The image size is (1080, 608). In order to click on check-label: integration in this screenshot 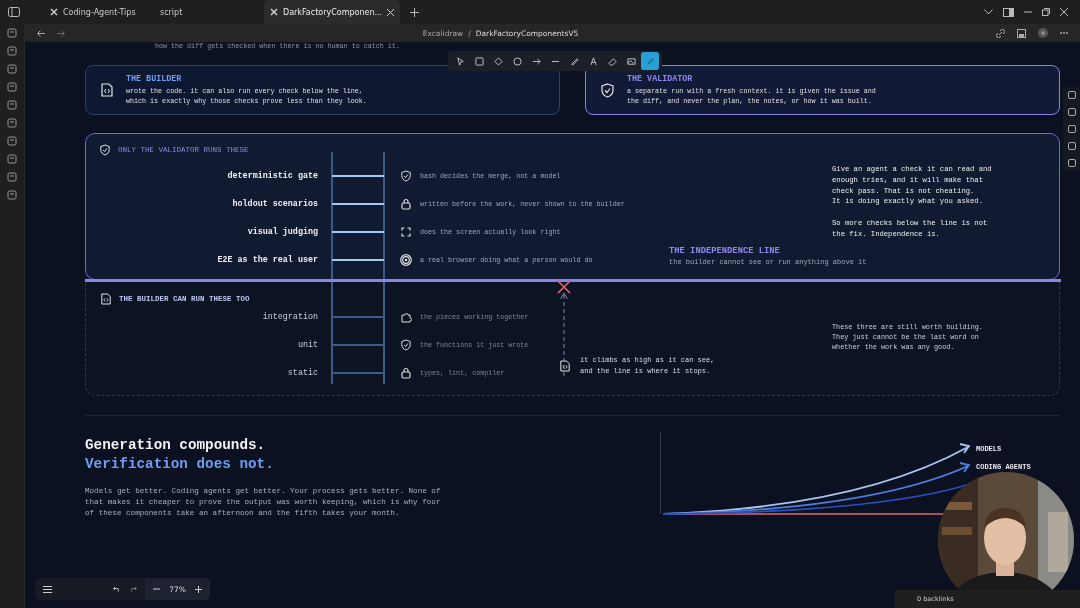, I will do `click(289, 317)`.